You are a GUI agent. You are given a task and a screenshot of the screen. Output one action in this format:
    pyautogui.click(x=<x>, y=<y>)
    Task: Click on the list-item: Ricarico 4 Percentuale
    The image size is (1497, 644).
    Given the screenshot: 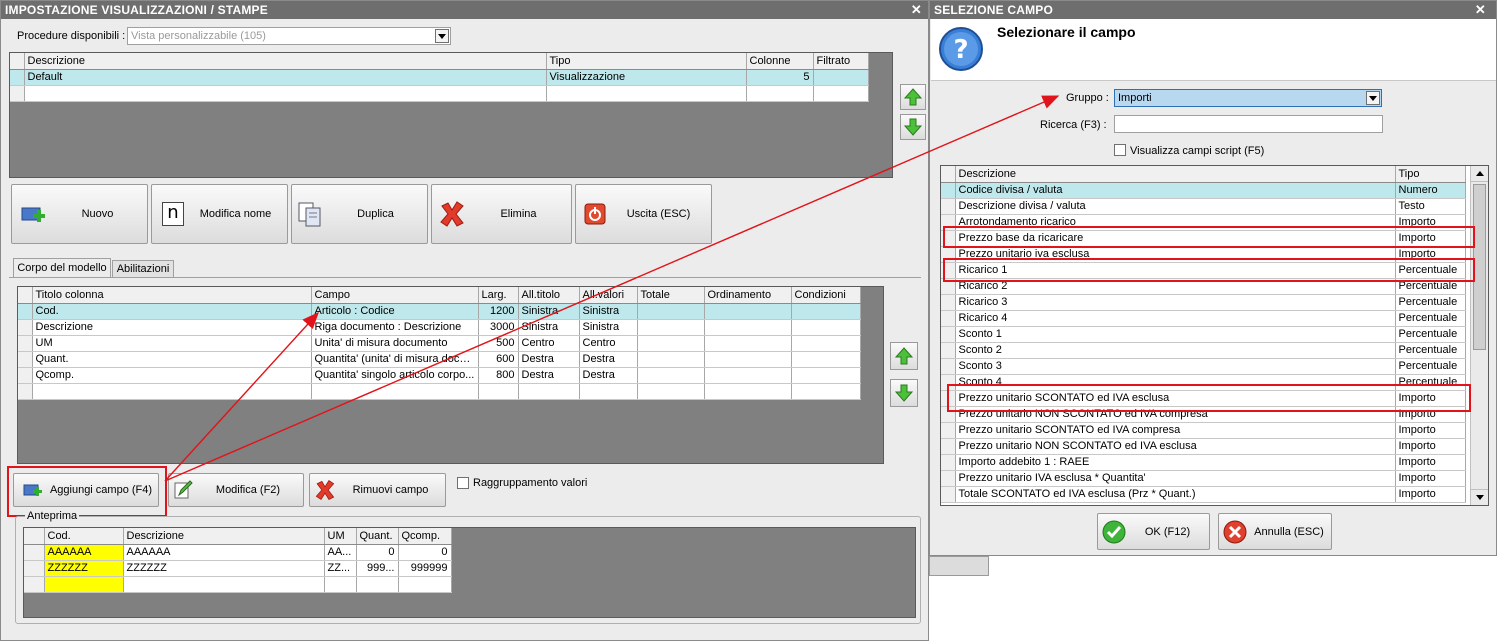 What is the action you would take?
    pyautogui.click(x=1203, y=318)
    